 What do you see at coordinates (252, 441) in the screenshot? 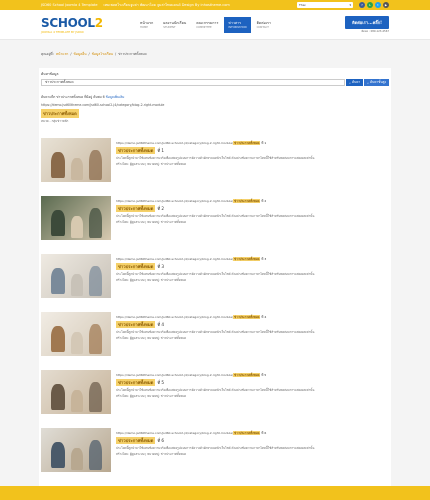
I see `item-title: ข่าวประกาศทั้งหมด ที่ 6` at bounding box center [252, 441].